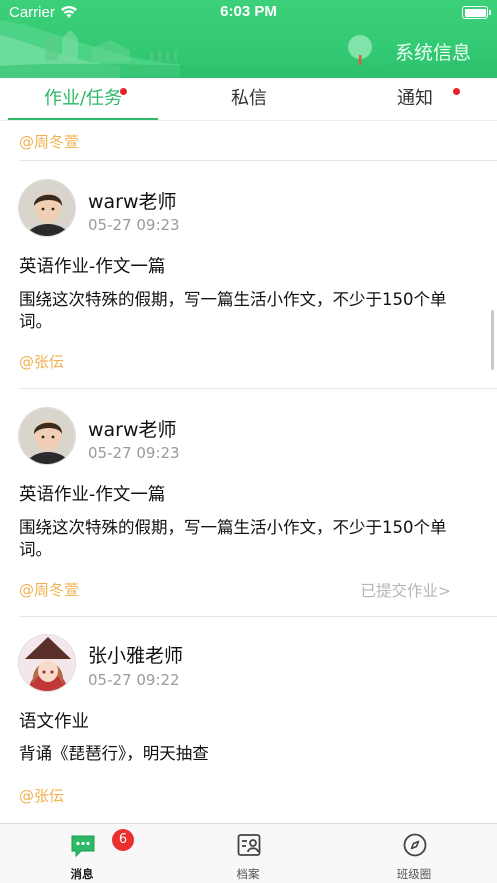 The height and width of the screenshot is (883, 497). Describe the element at coordinates (433, 51) in the screenshot. I see `system-info-button: 系统信息` at that location.